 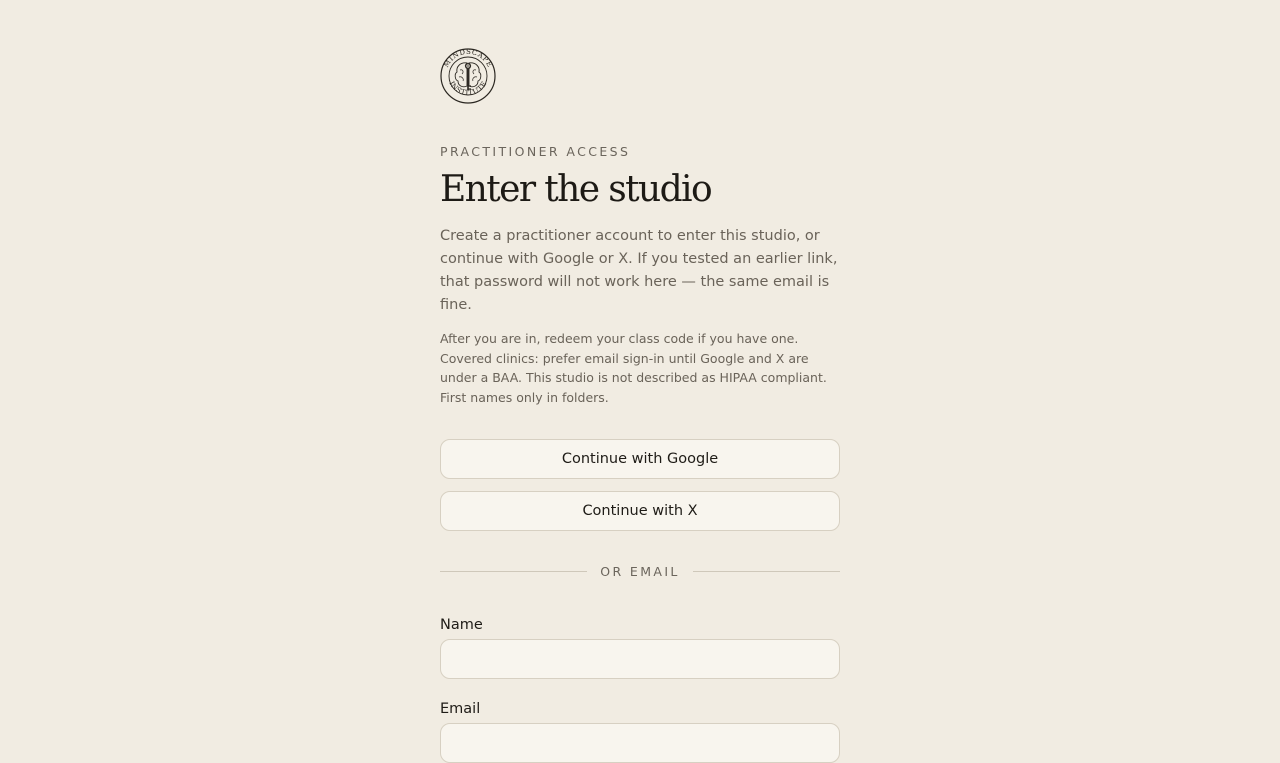 What do you see at coordinates (640, 511) in the screenshot?
I see `continue-with-x-button: Continue with X` at bounding box center [640, 511].